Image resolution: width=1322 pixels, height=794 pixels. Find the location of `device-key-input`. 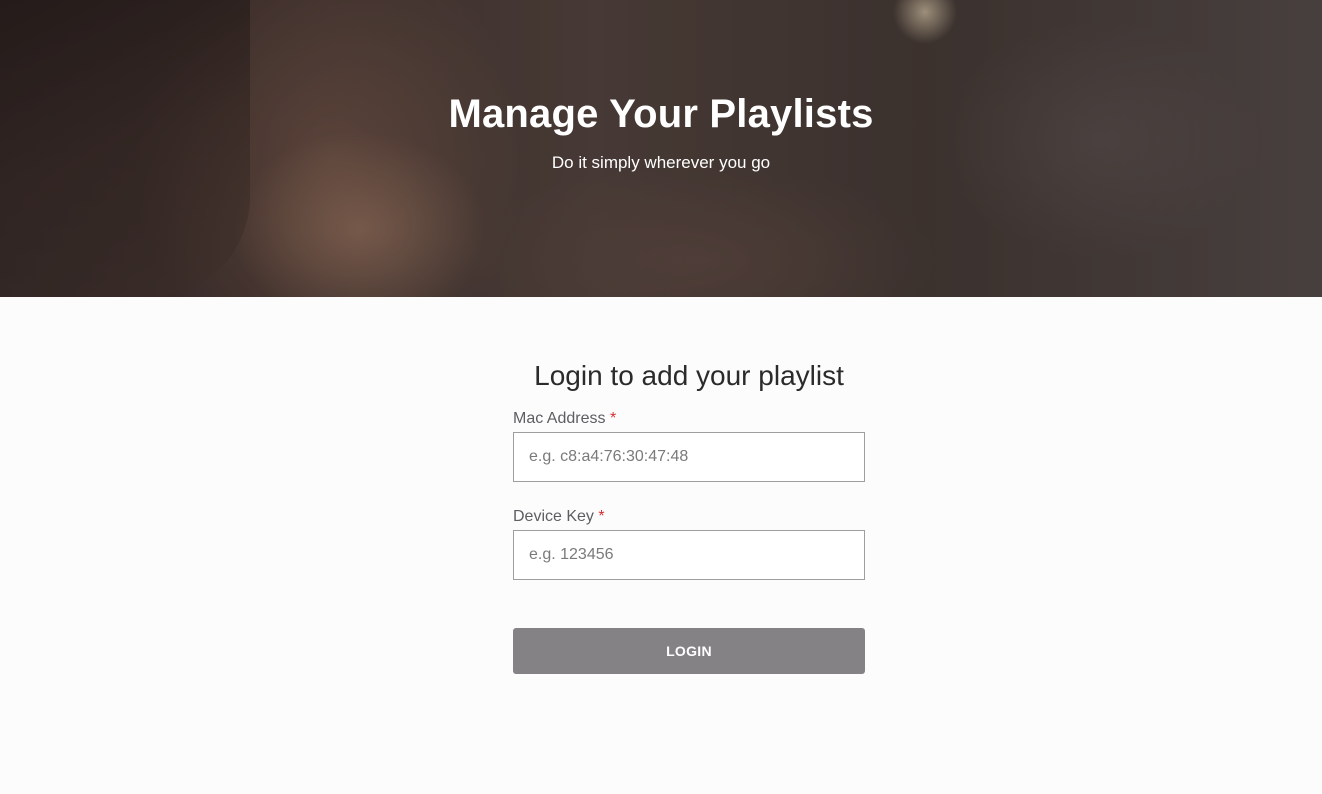

device-key-input is located at coordinates (689, 555).